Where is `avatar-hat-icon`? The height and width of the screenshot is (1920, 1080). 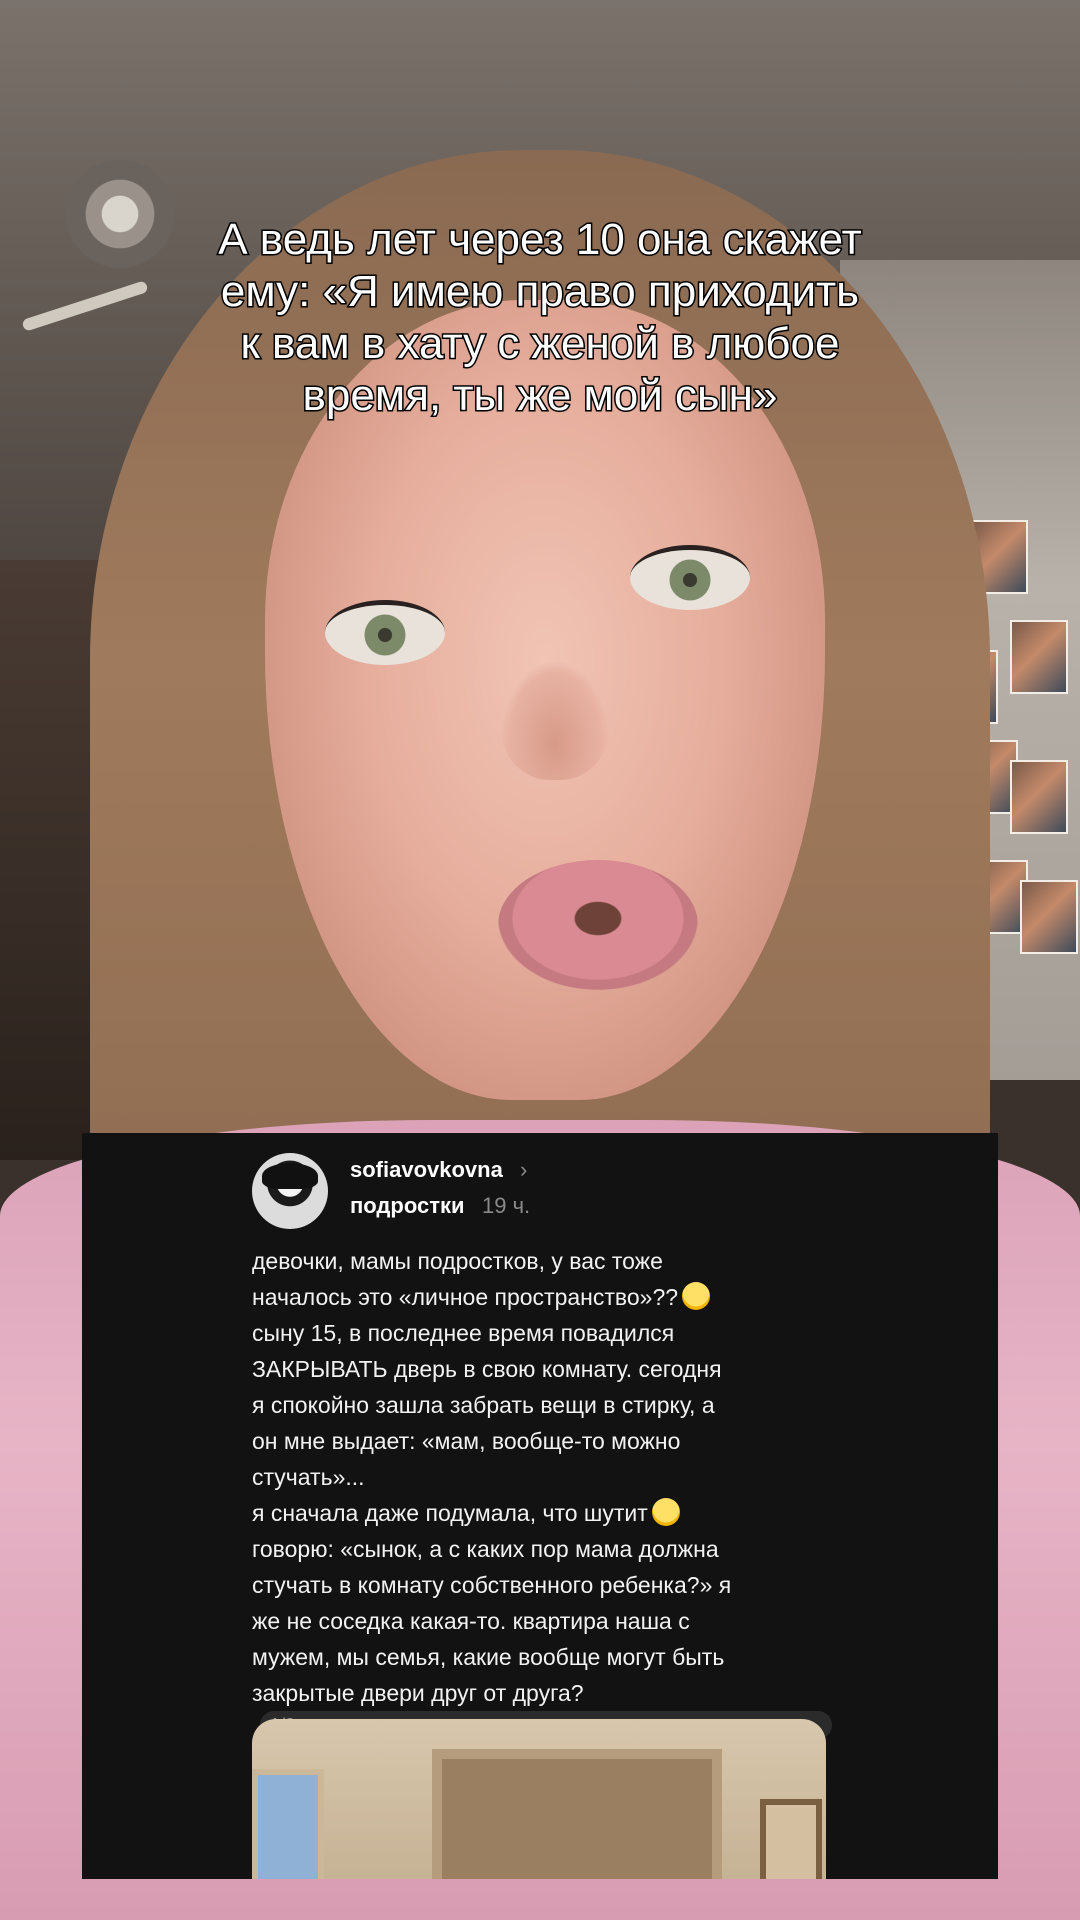 avatar-hat-icon is located at coordinates (290, 1176).